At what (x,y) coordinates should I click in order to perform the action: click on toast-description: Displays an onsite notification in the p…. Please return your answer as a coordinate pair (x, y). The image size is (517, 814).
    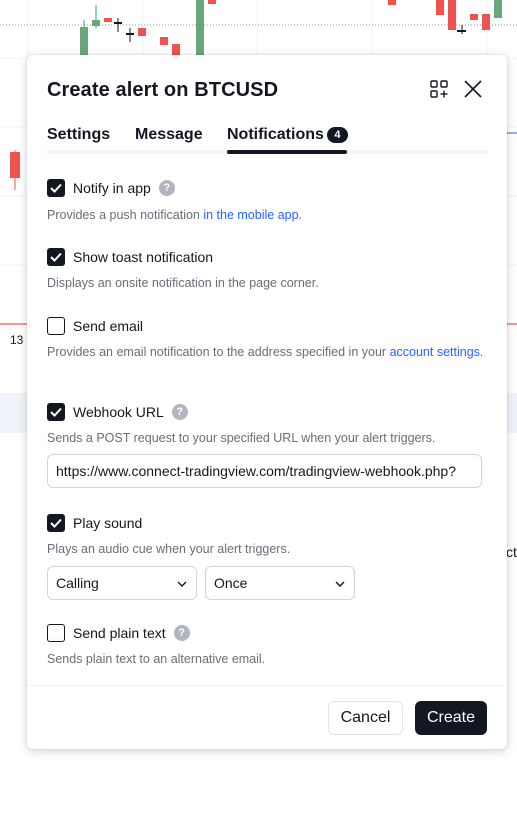
    Looking at the image, I should click on (183, 283).